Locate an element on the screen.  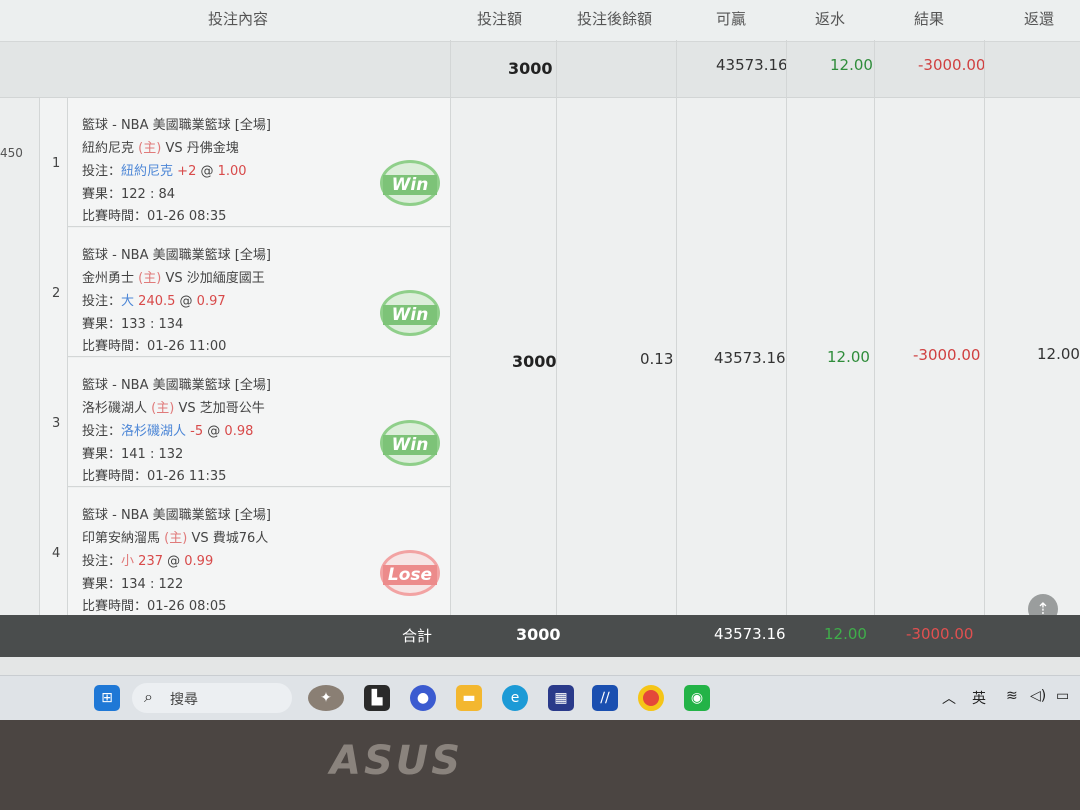
bet-pick: 投注：紐約尼克 +2 @ 1.00 is located at coordinates (164, 169).